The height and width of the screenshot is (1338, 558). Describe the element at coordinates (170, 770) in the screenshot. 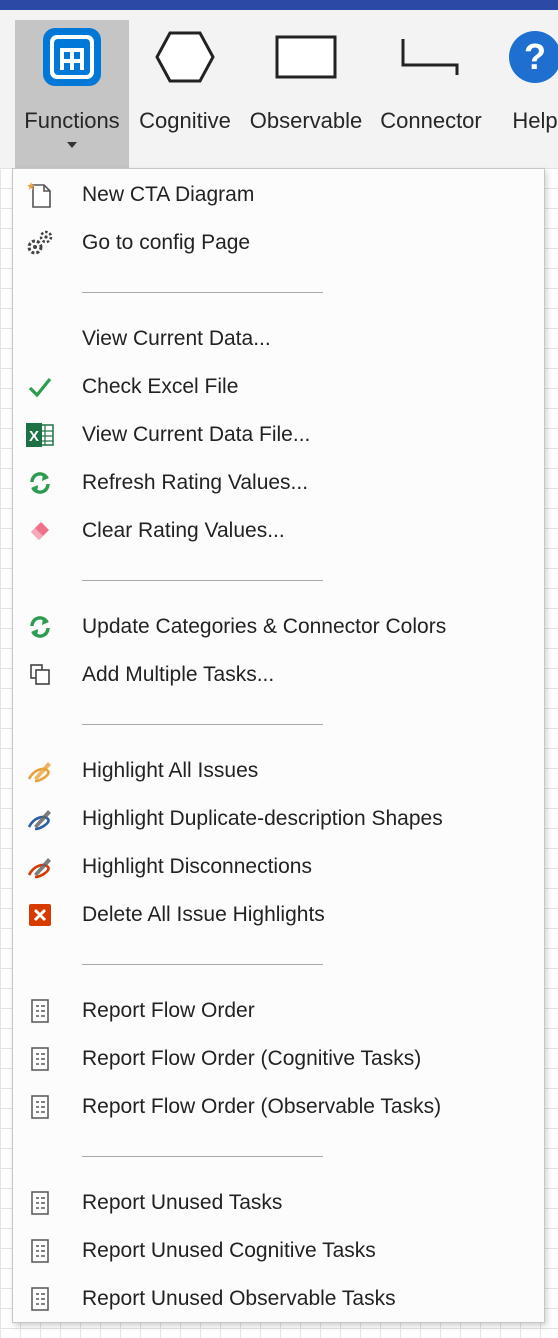

I see `menu-item-label: Highlight All Issues` at that location.